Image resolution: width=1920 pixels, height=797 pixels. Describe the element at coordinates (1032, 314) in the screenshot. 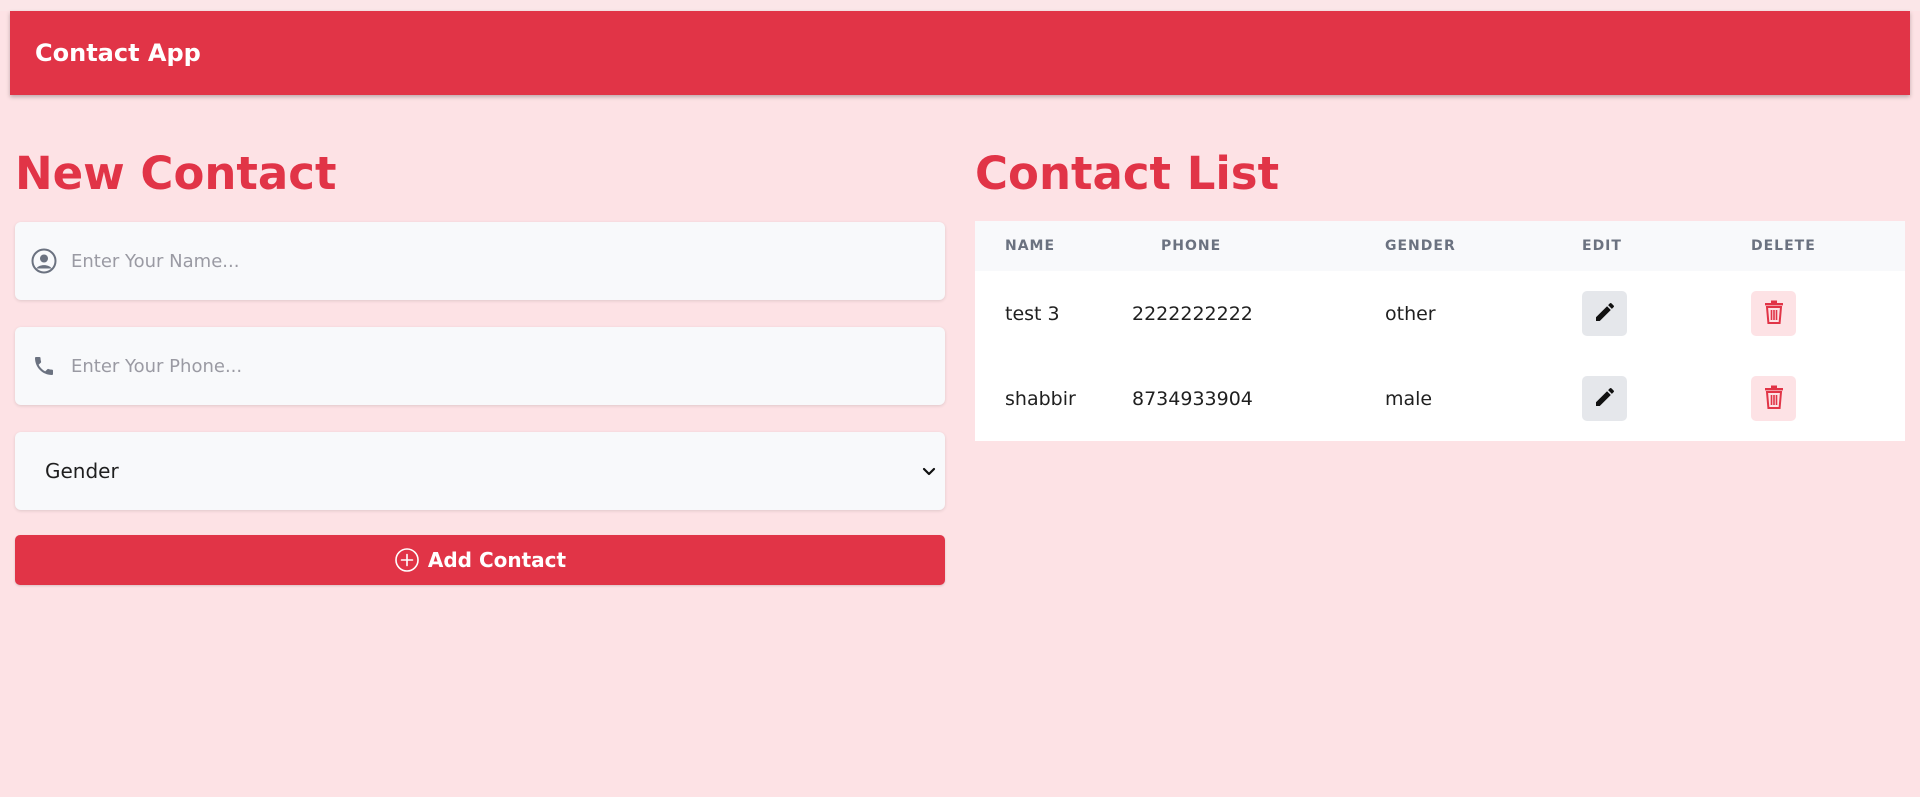

I see `contact-name: test 3` at that location.